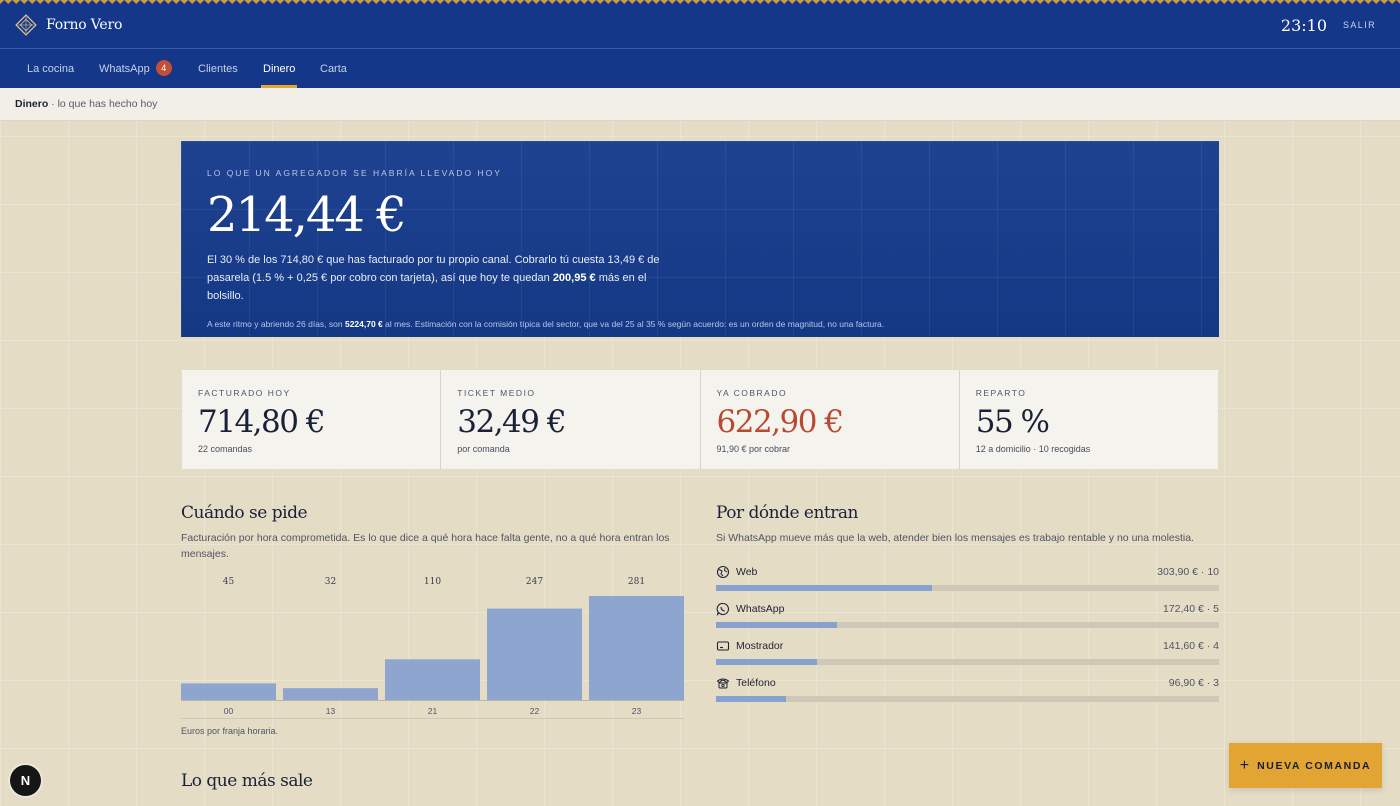 This screenshot has width=1400, height=806. What do you see at coordinates (752, 393) in the screenshot?
I see `stat-label: YA COBRADO` at bounding box center [752, 393].